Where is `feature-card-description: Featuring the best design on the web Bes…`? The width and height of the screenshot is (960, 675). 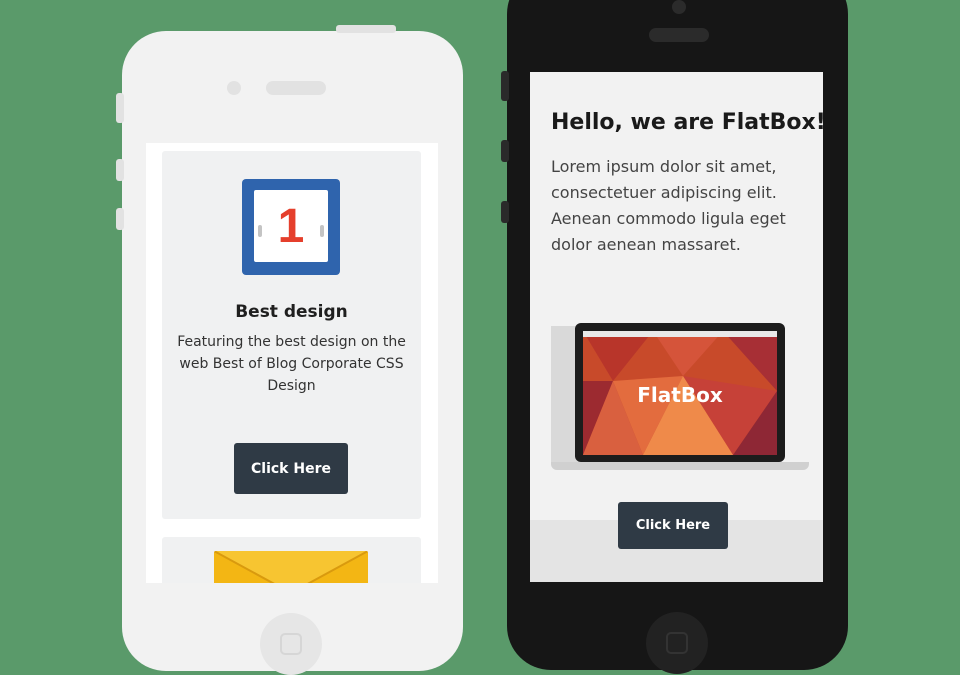
feature-card-description: Featuring the best design on the web Bes… is located at coordinates (291, 364).